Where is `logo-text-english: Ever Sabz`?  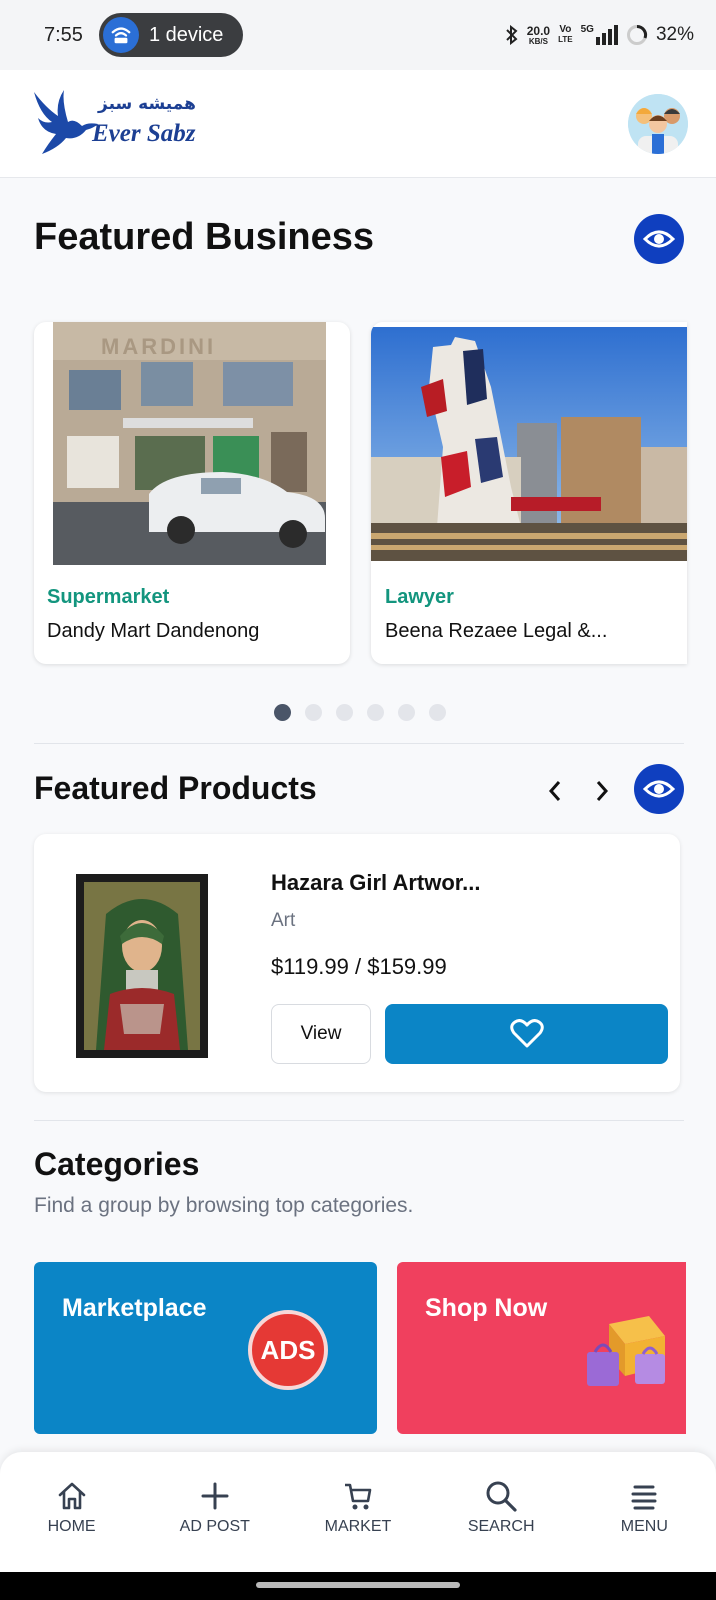 logo-text-english: Ever Sabz is located at coordinates (144, 133).